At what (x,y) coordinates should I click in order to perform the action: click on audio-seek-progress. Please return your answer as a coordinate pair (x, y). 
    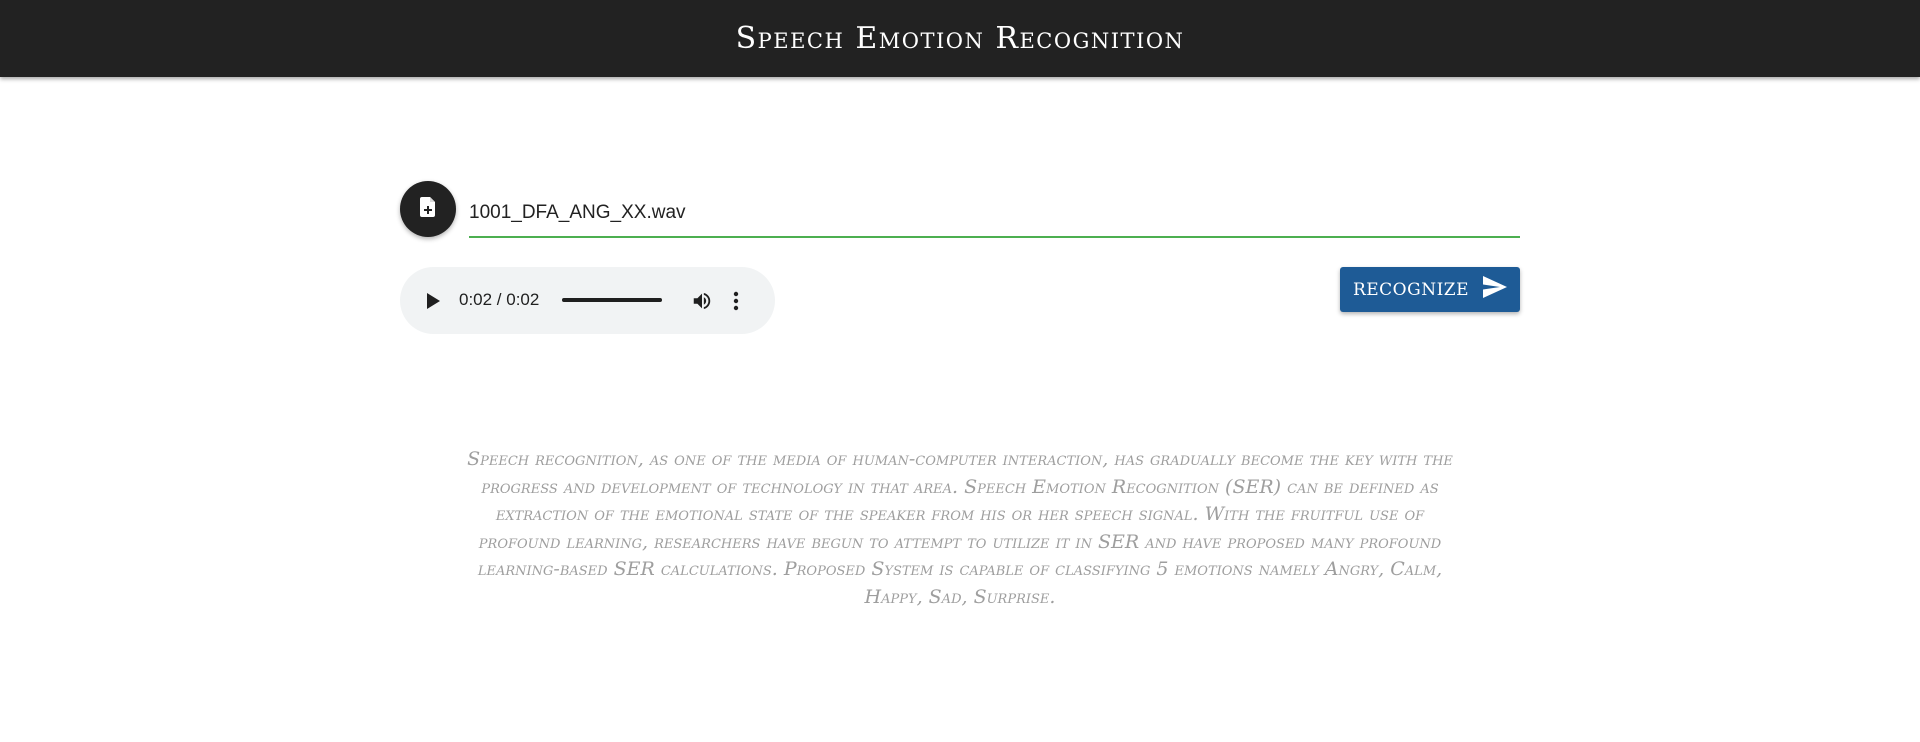
    Looking at the image, I should click on (612, 300).